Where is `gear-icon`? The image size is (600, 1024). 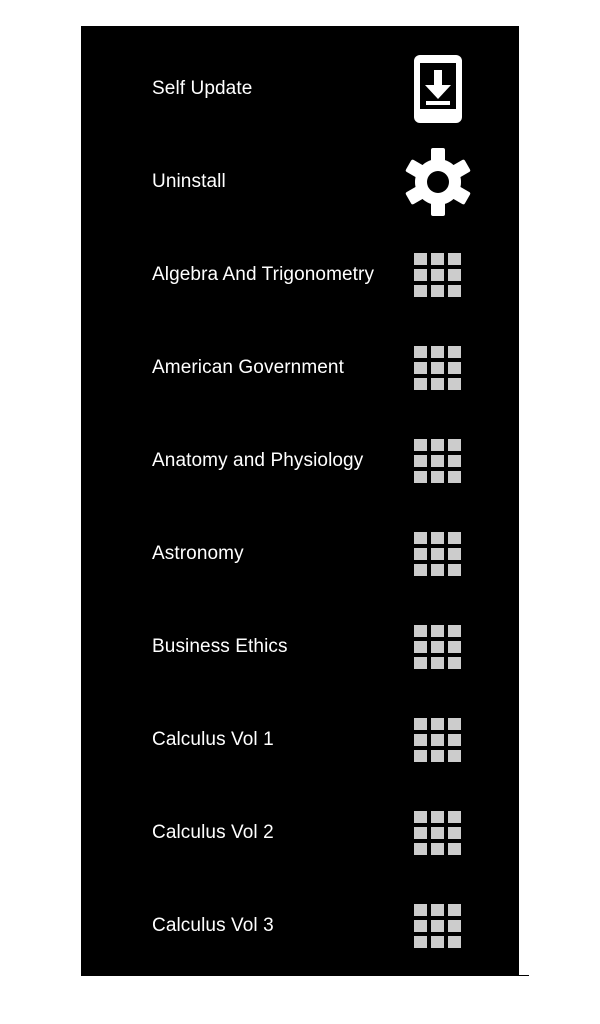 gear-icon is located at coordinates (438, 182).